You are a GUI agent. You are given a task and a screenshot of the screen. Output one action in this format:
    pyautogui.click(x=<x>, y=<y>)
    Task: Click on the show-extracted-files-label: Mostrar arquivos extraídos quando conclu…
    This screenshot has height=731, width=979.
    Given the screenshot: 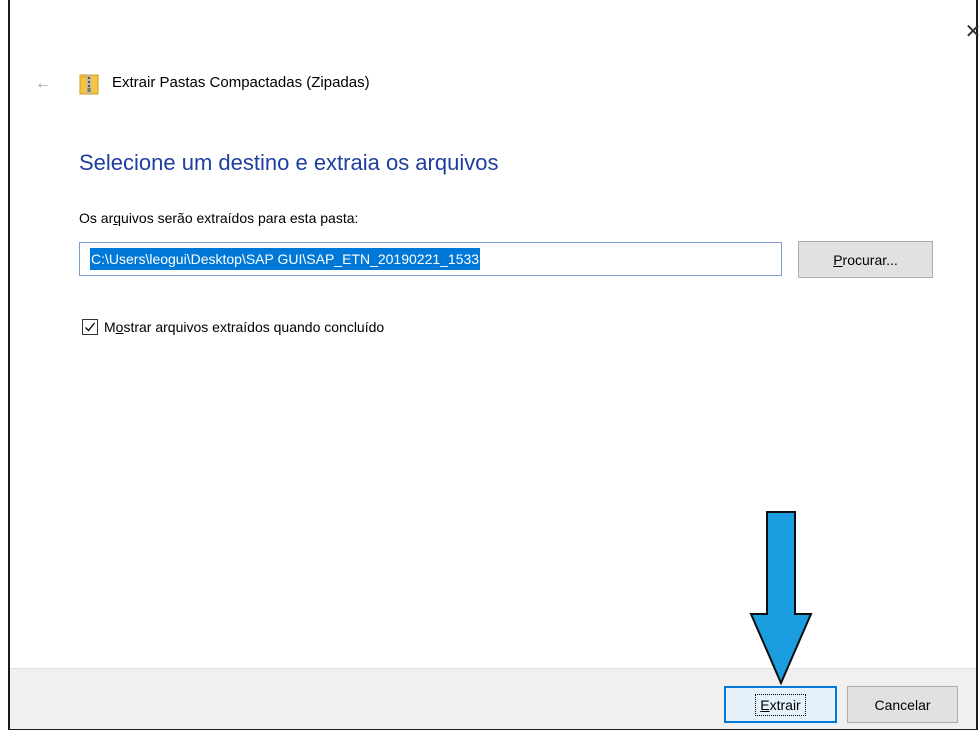 What is the action you would take?
    pyautogui.click(x=244, y=327)
    